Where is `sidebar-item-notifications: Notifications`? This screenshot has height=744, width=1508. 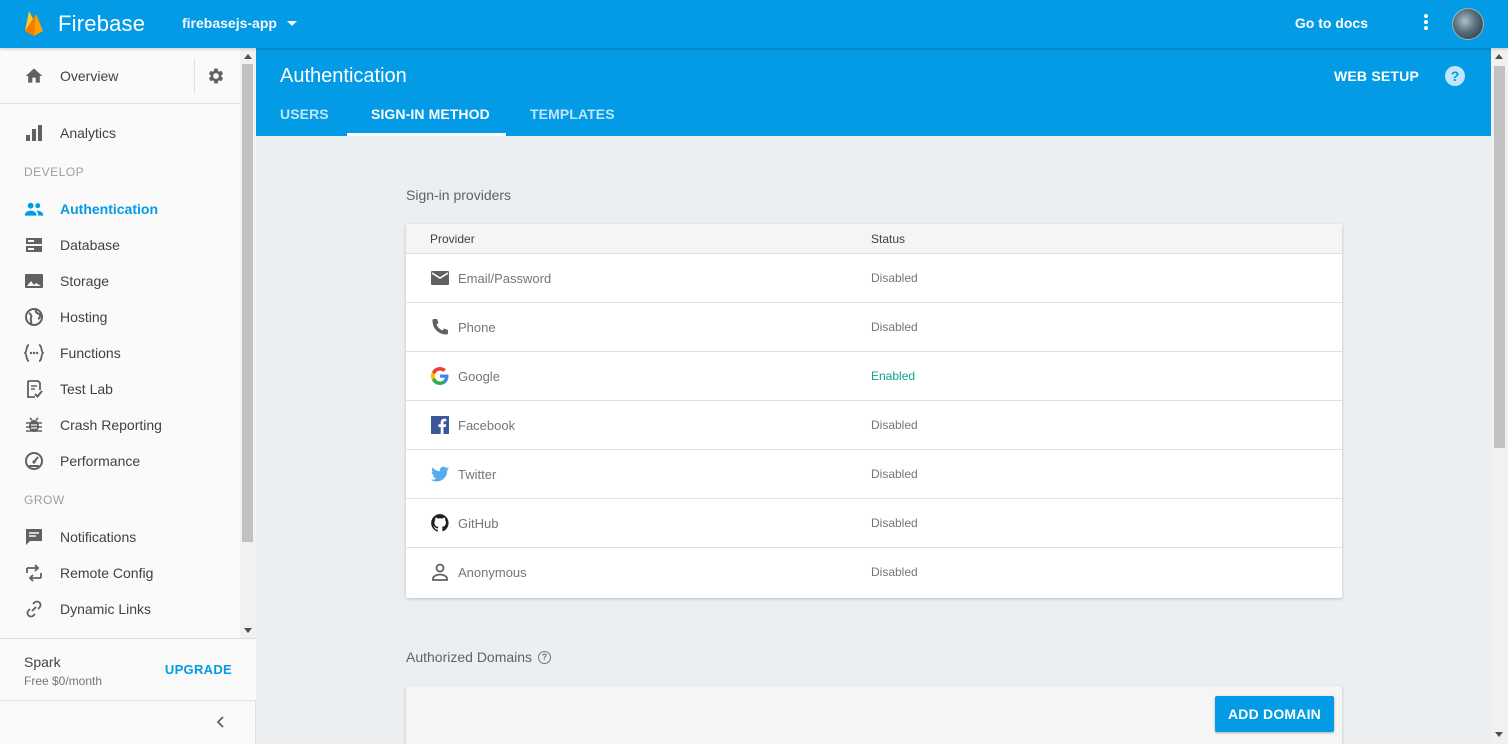 sidebar-item-notifications: Notifications is located at coordinates (120, 537).